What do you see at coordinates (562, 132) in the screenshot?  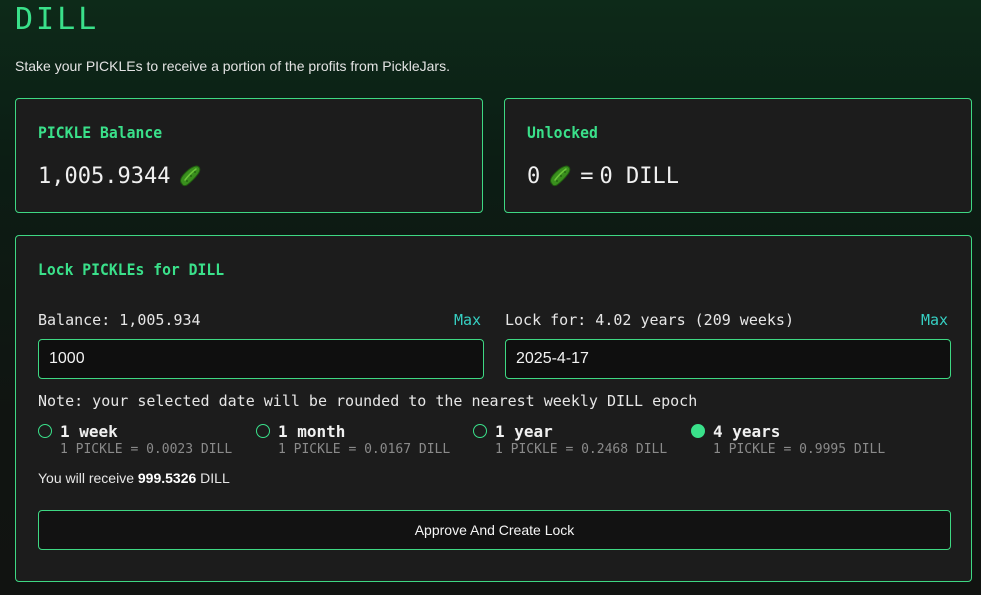 I see `unlocked-card-title: Unlocked` at bounding box center [562, 132].